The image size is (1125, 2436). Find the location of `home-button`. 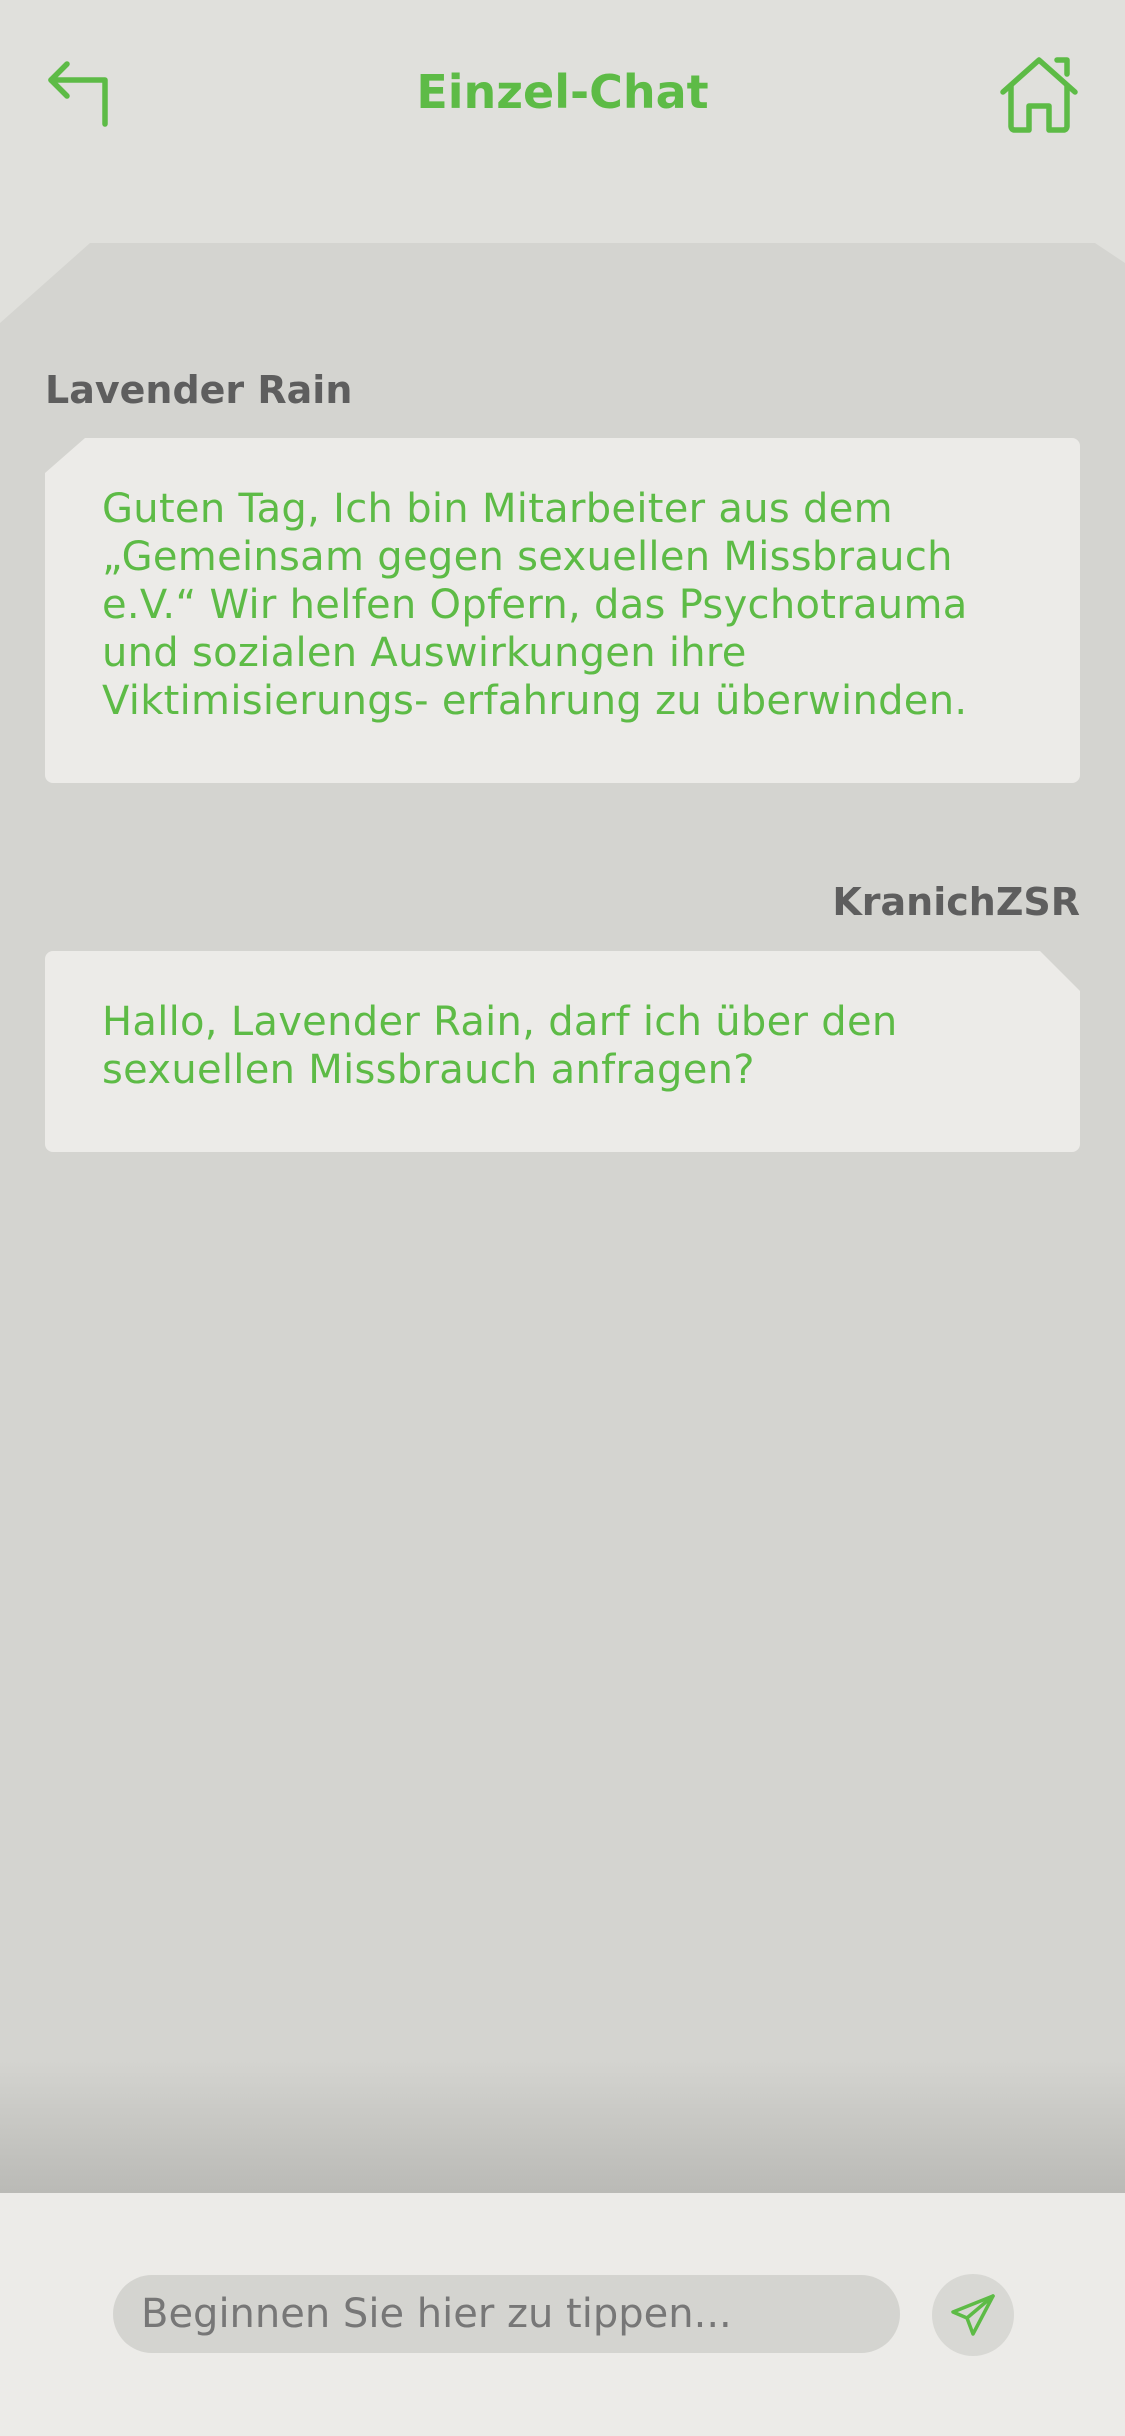

home-button is located at coordinates (1039, 96).